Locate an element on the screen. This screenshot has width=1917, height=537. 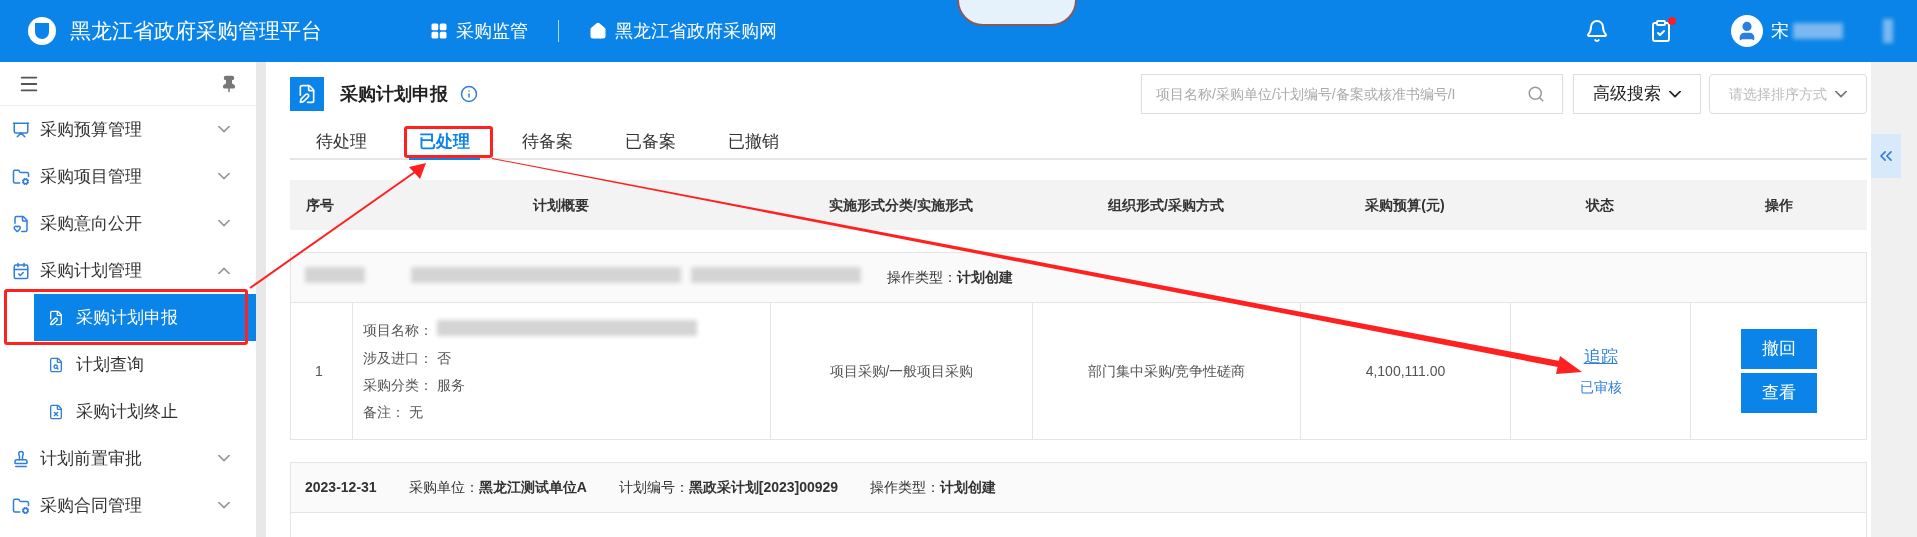
column-header: 操作 is located at coordinates (1778, 205).